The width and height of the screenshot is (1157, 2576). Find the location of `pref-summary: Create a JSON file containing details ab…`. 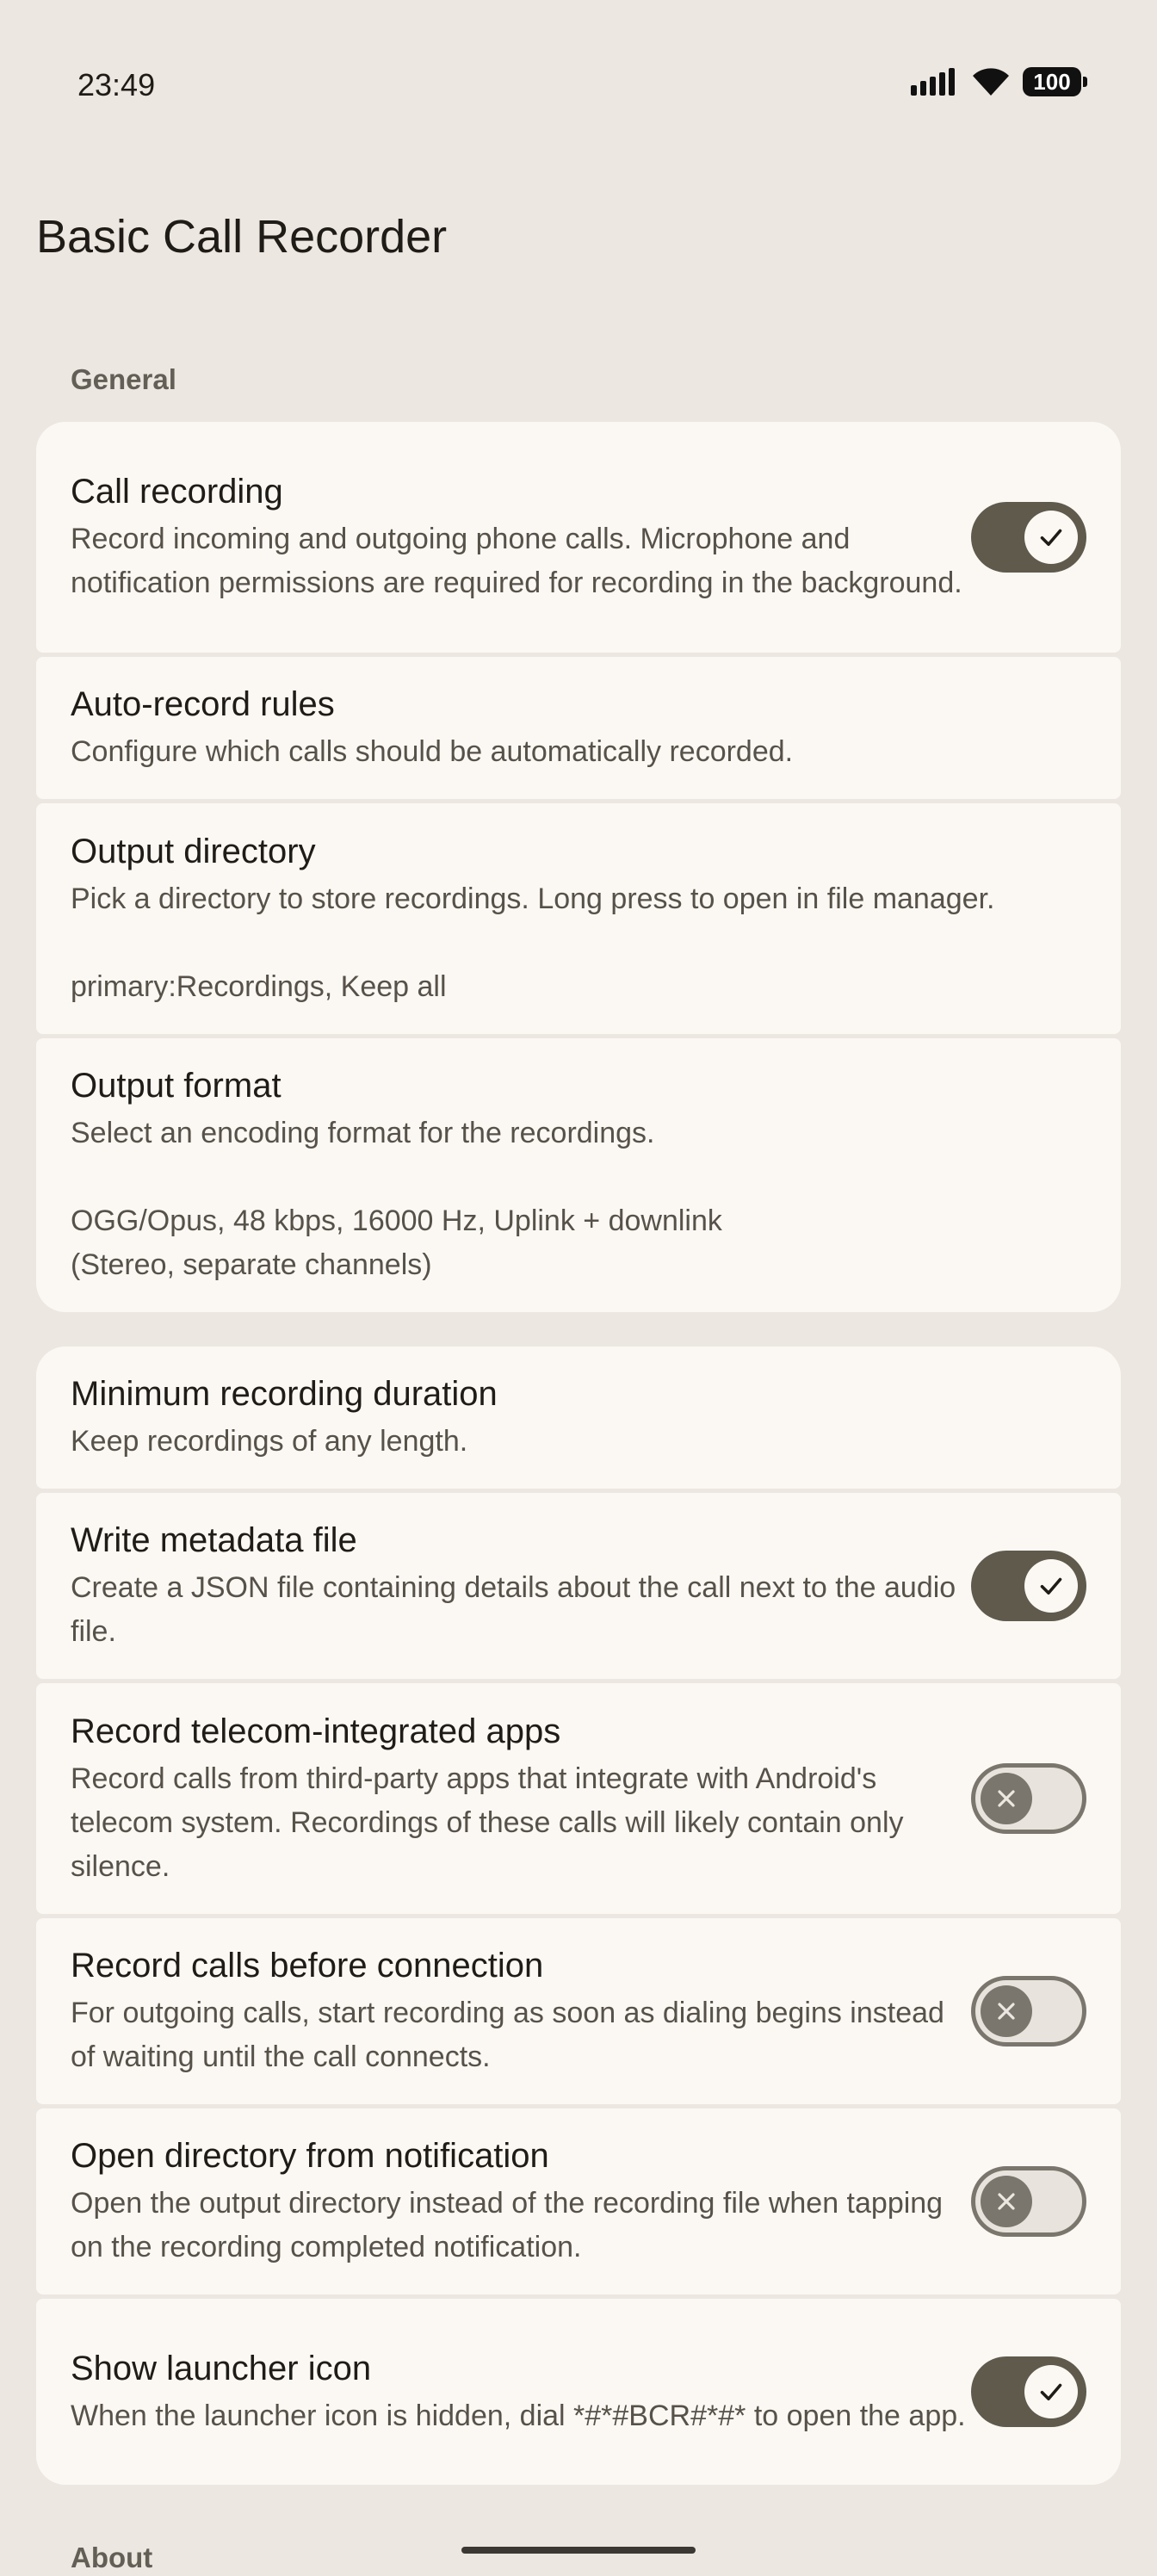

pref-summary: Create a JSON file containing details ab… is located at coordinates (514, 1609).